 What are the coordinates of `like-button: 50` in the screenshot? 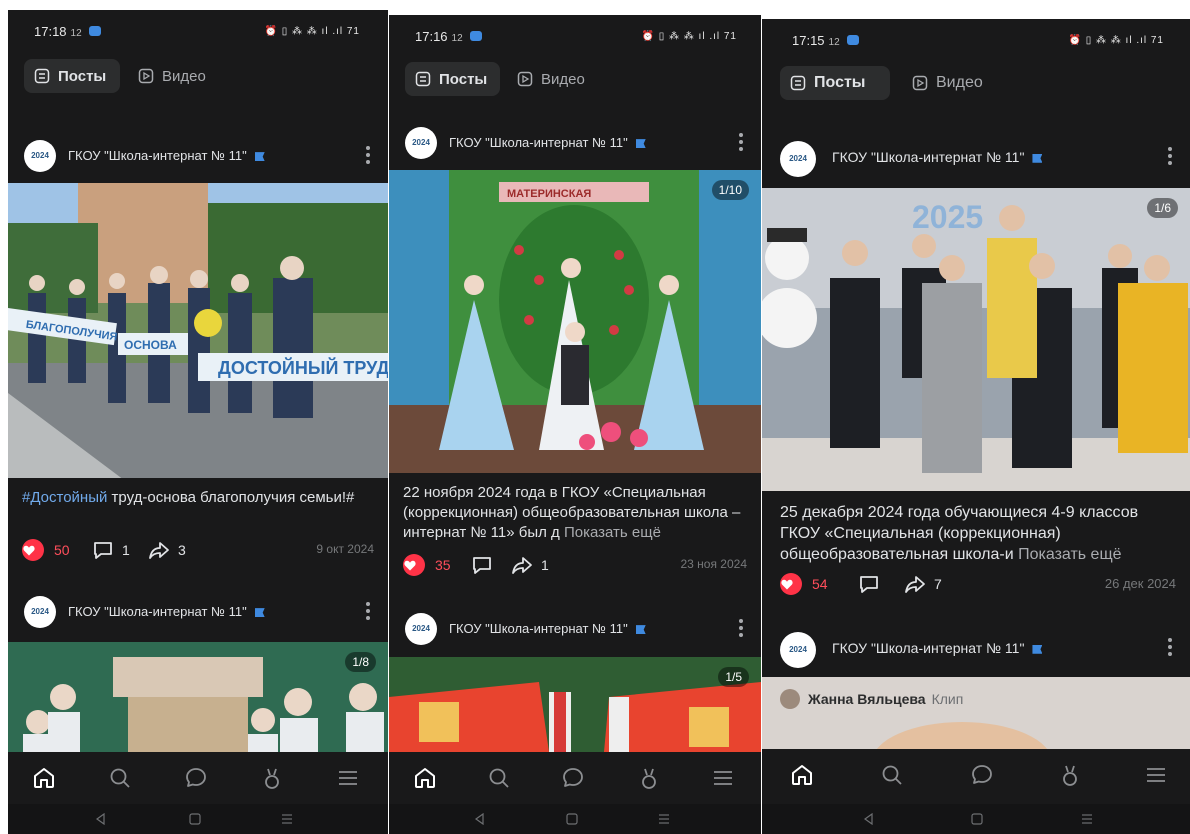 It's located at (46, 550).